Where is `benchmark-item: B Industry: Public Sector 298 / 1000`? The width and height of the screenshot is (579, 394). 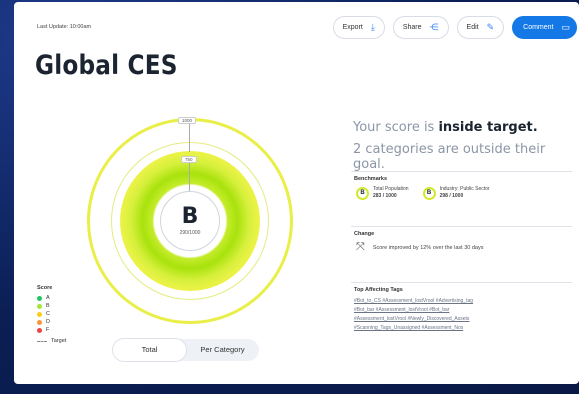 benchmark-item: B Industry: Public Sector 298 / 1000 is located at coordinates (456, 193).